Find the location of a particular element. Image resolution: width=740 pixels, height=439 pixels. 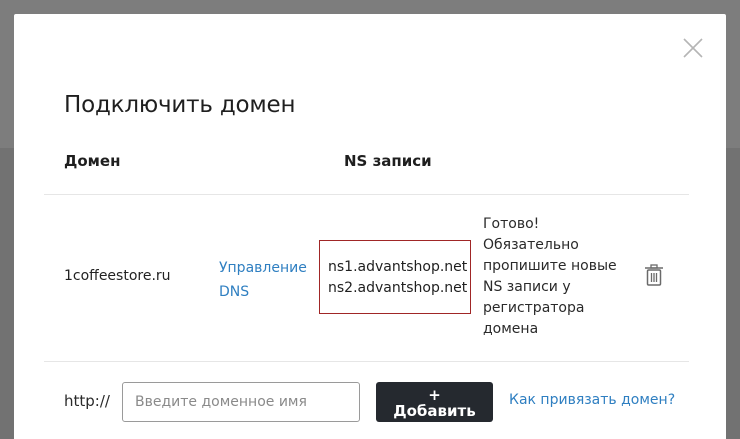

manage-dns-link-line1: Управление is located at coordinates (263, 268).